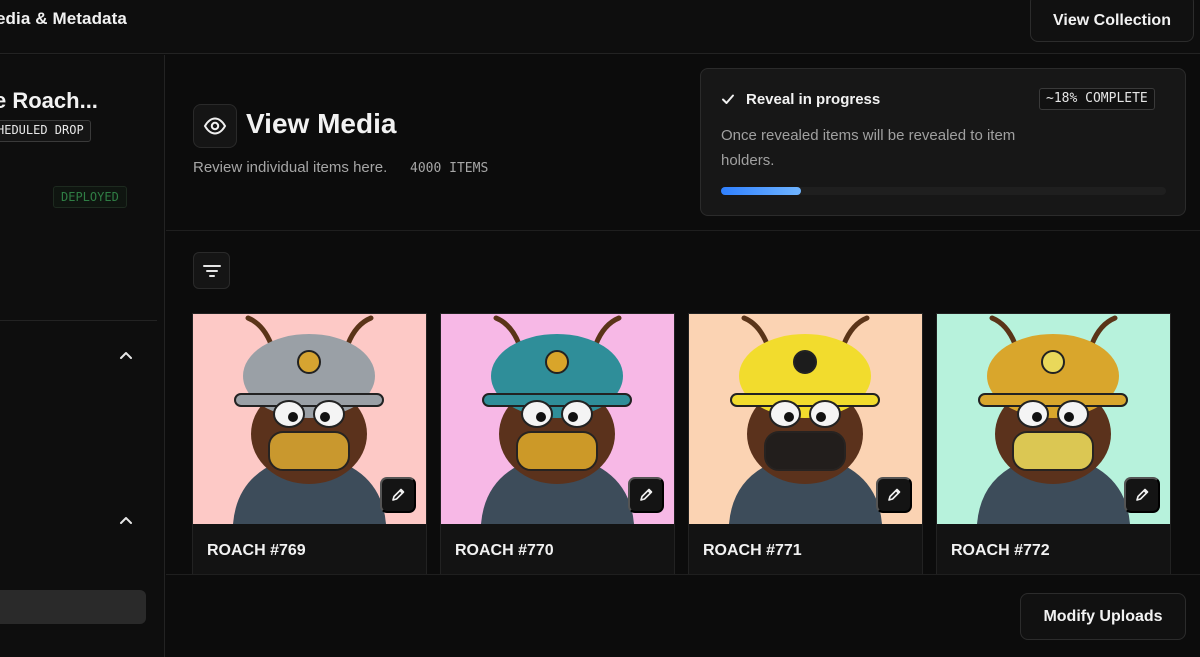 The height and width of the screenshot is (657, 1200). What do you see at coordinates (78, 320) in the screenshot?
I see `sidebar-divider` at bounding box center [78, 320].